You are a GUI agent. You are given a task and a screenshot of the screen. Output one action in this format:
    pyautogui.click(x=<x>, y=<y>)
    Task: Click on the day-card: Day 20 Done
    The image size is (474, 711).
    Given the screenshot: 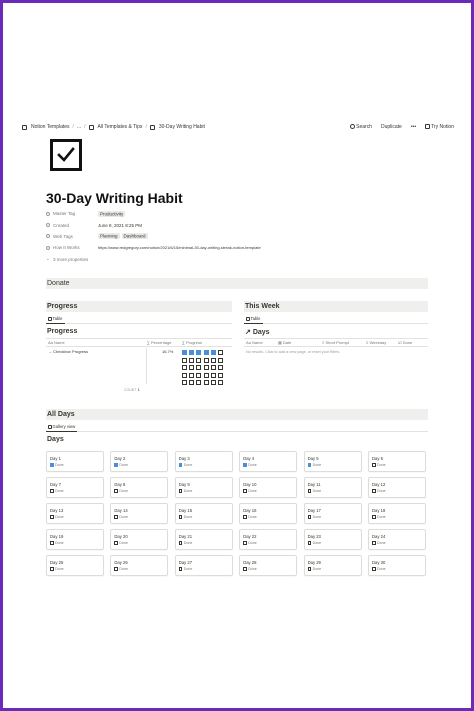 What is the action you would take?
    pyautogui.click(x=139, y=539)
    